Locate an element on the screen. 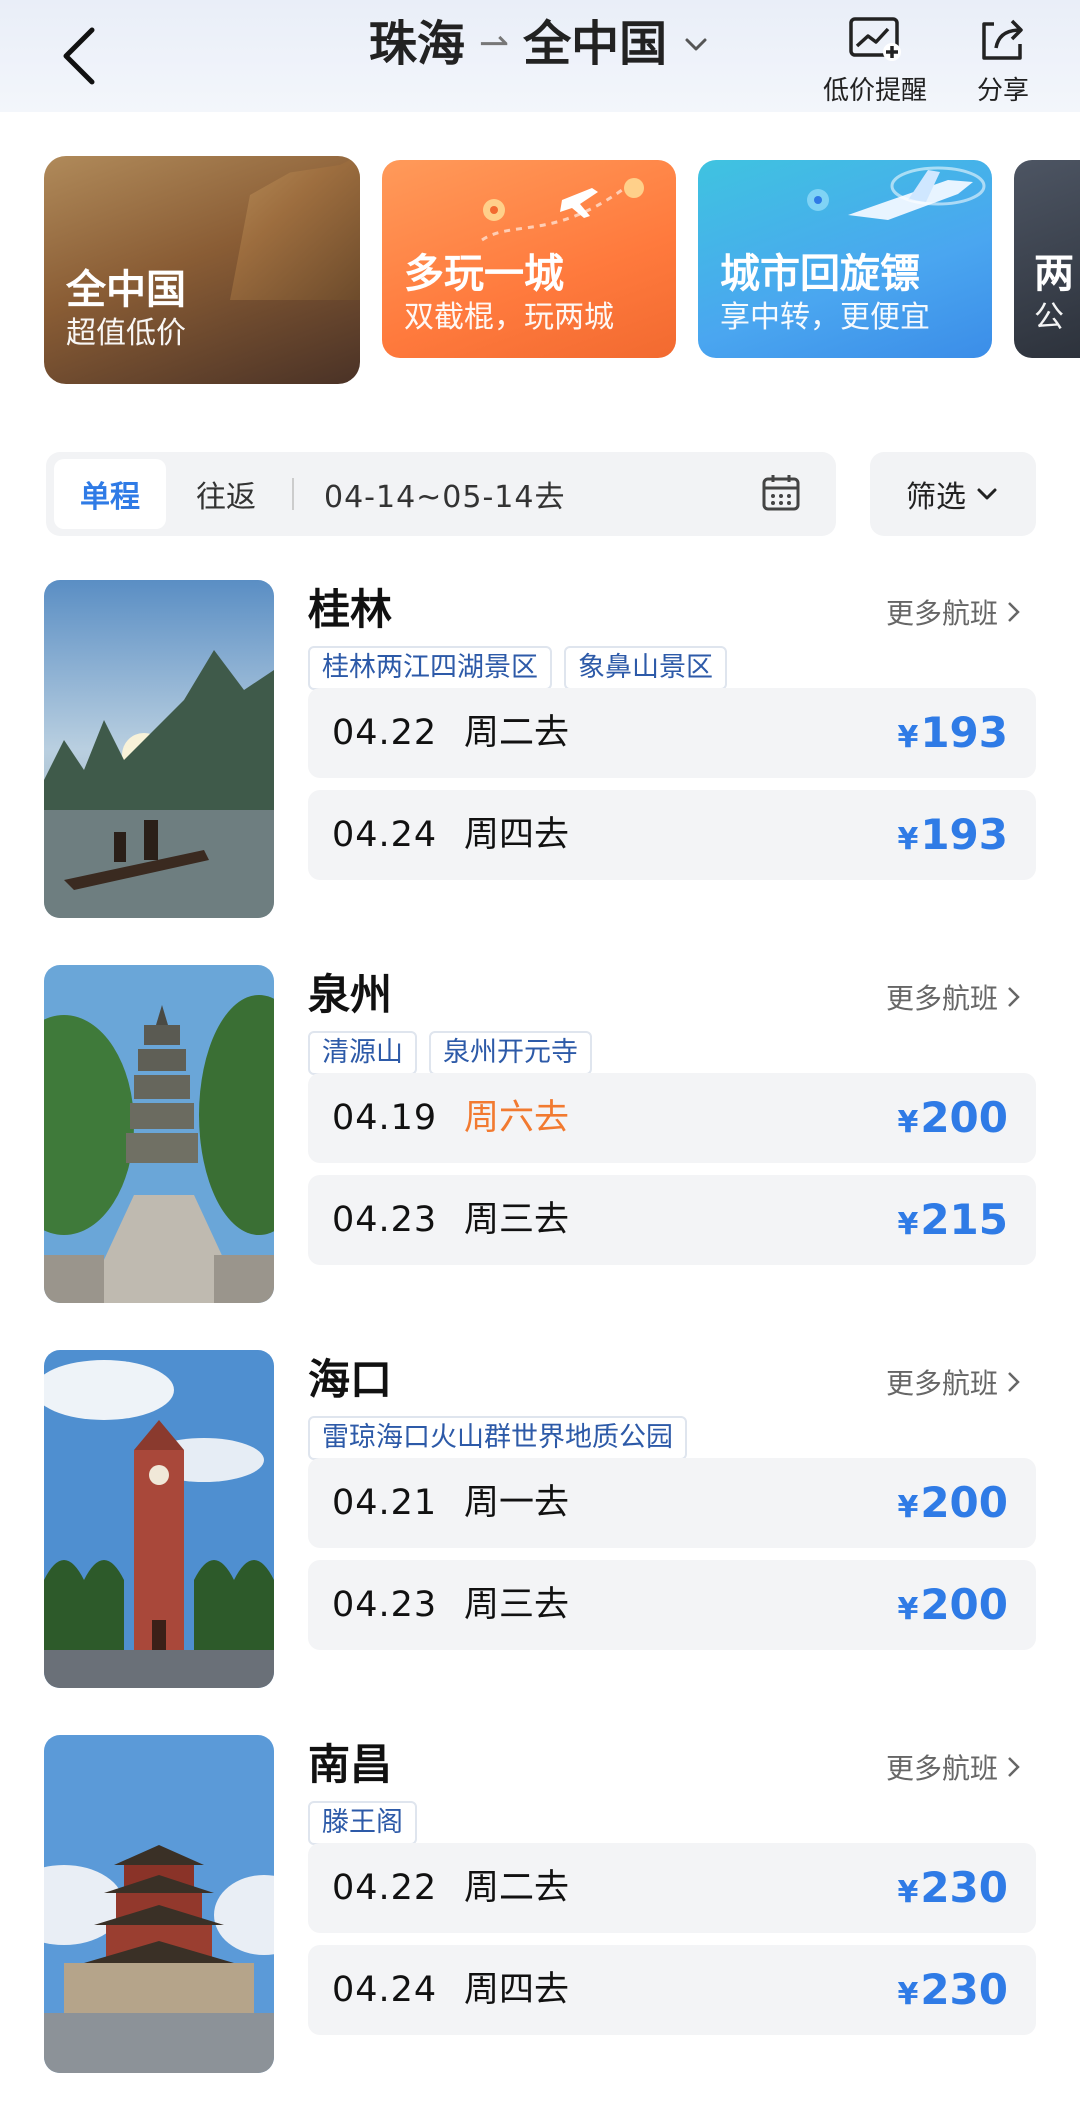 This screenshot has width=1080, height=2105. flight-date: 04.21 is located at coordinates (385, 1503).